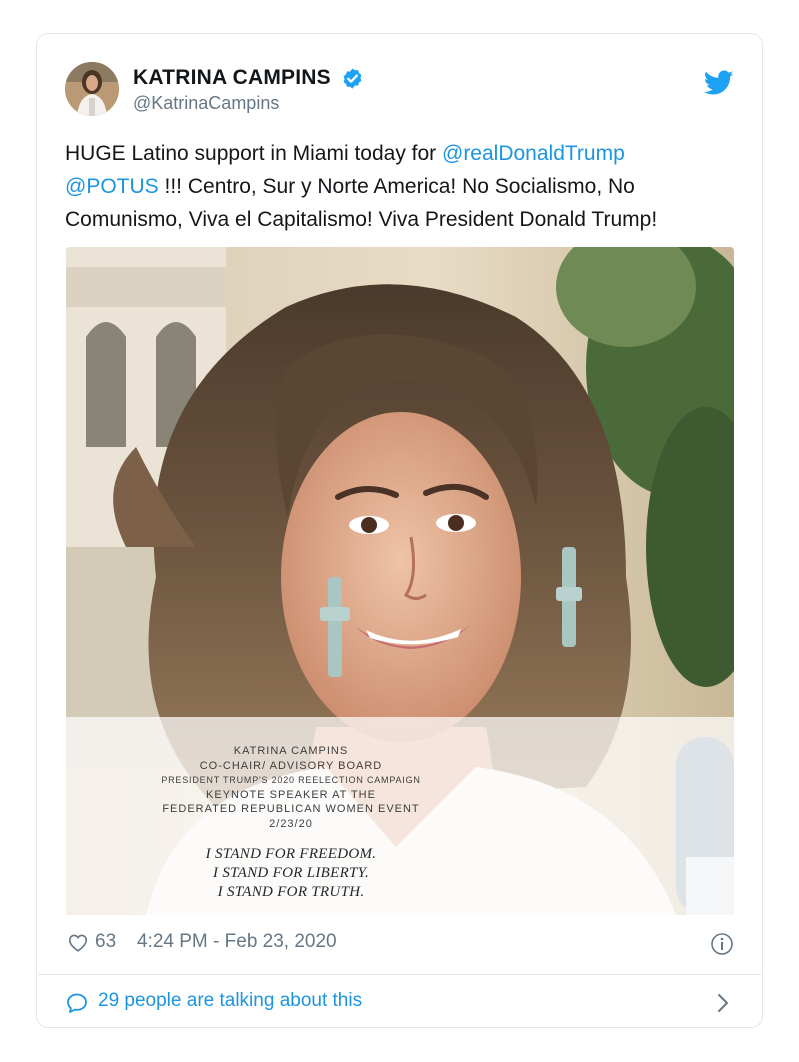 The height and width of the screenshot is (1062, 799). I want to click on conversation-link: 29 people are talking about this, so click(399, 1003).